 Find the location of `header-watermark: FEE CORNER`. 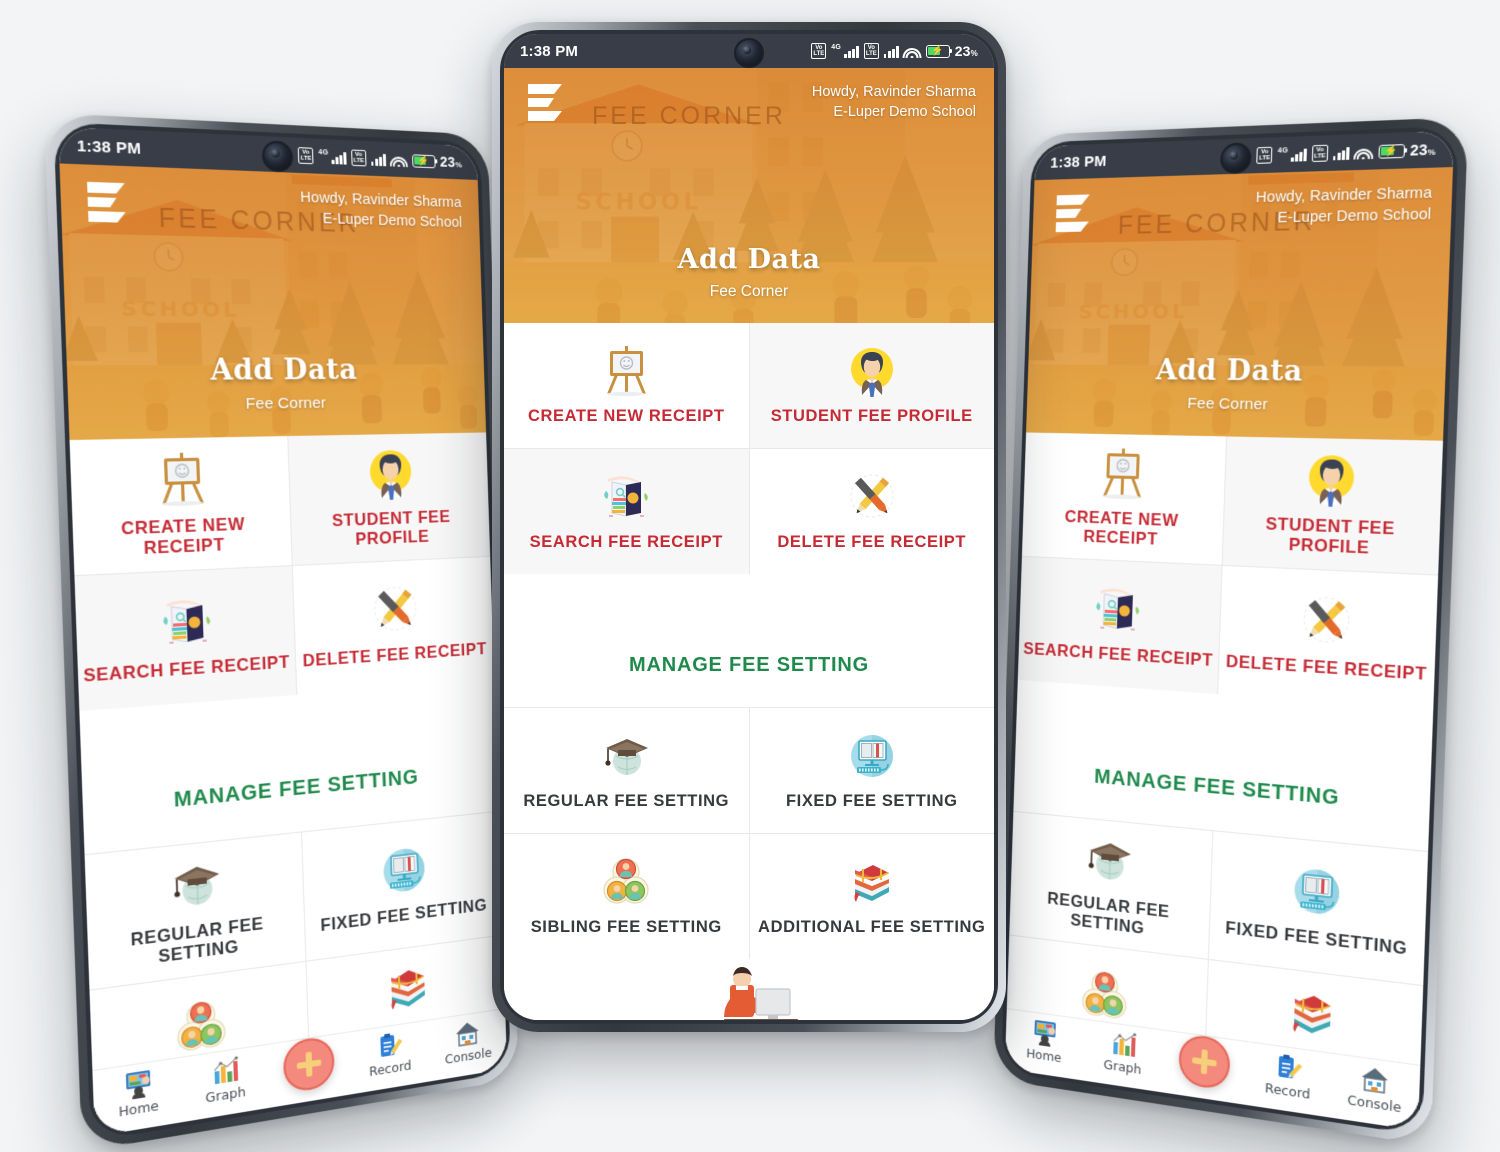

header-watermark: FEE CORNER is located at coordinates (689, 116).